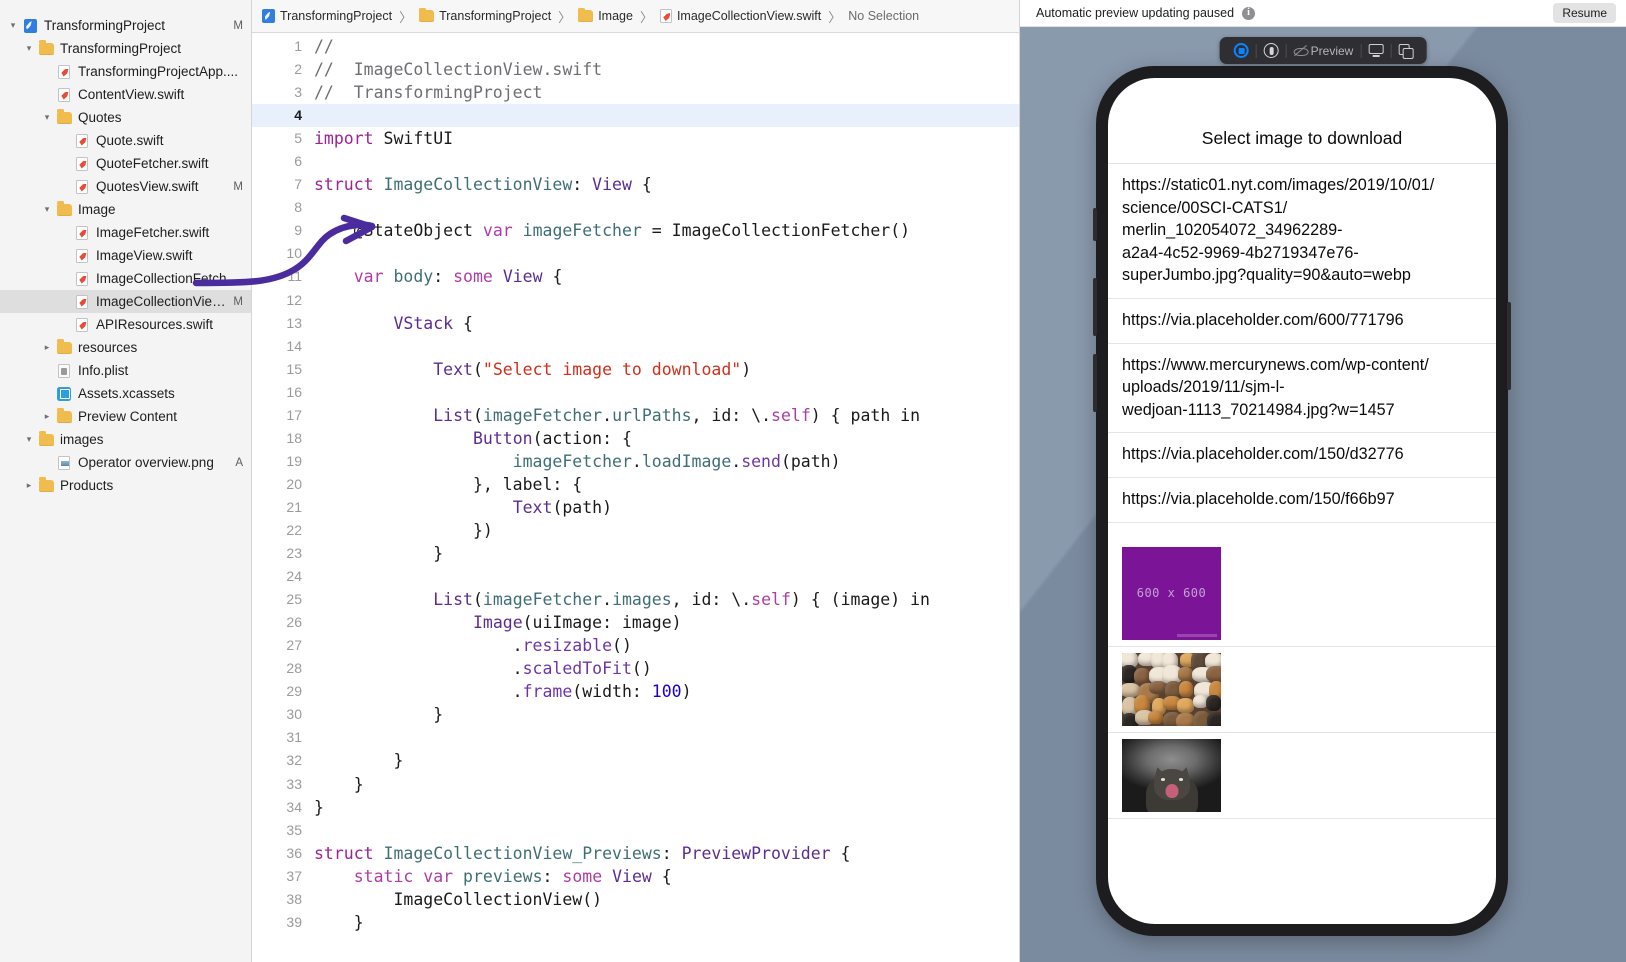 Image resolution: width=1626 pixels, height=962 pixels. Describe the element at coordinates (635, 346) in the screenshot. I see `code-line: 14` at that location.